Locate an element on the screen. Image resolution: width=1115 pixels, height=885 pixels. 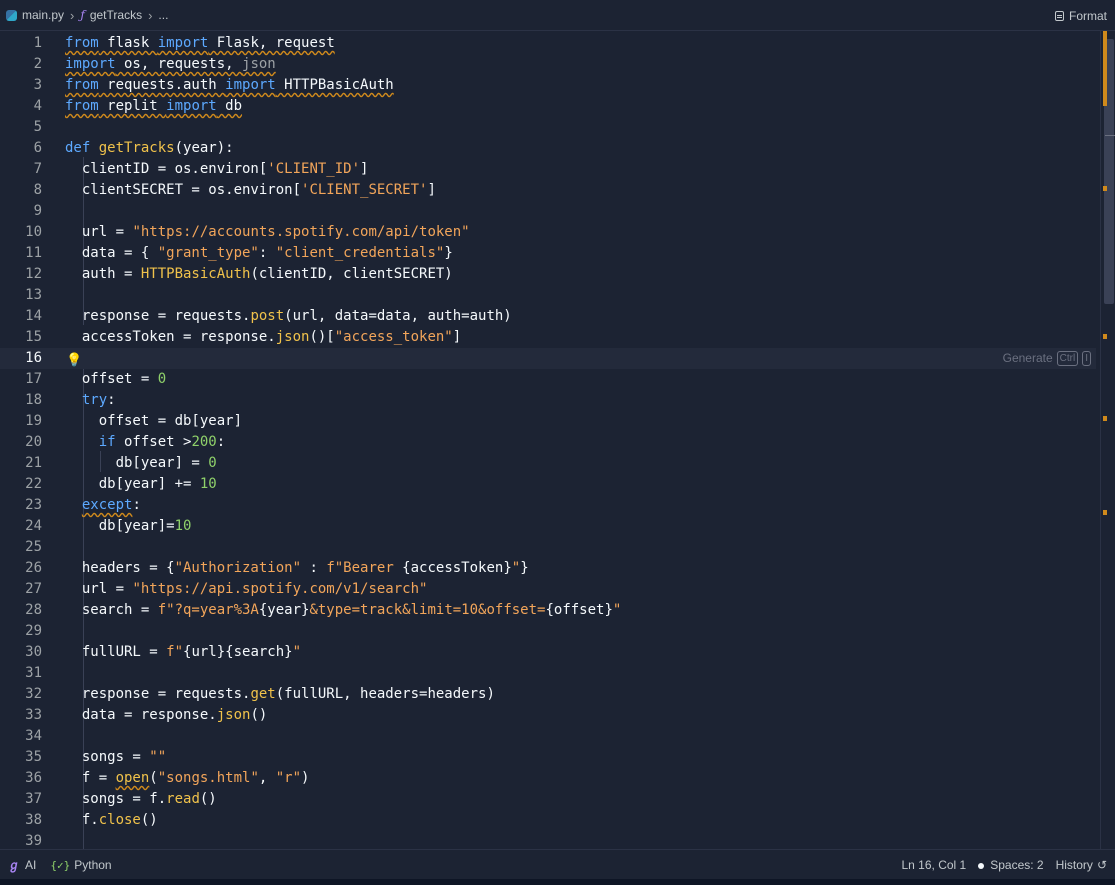
line-number: 34 is located at coordinates (33, 736).